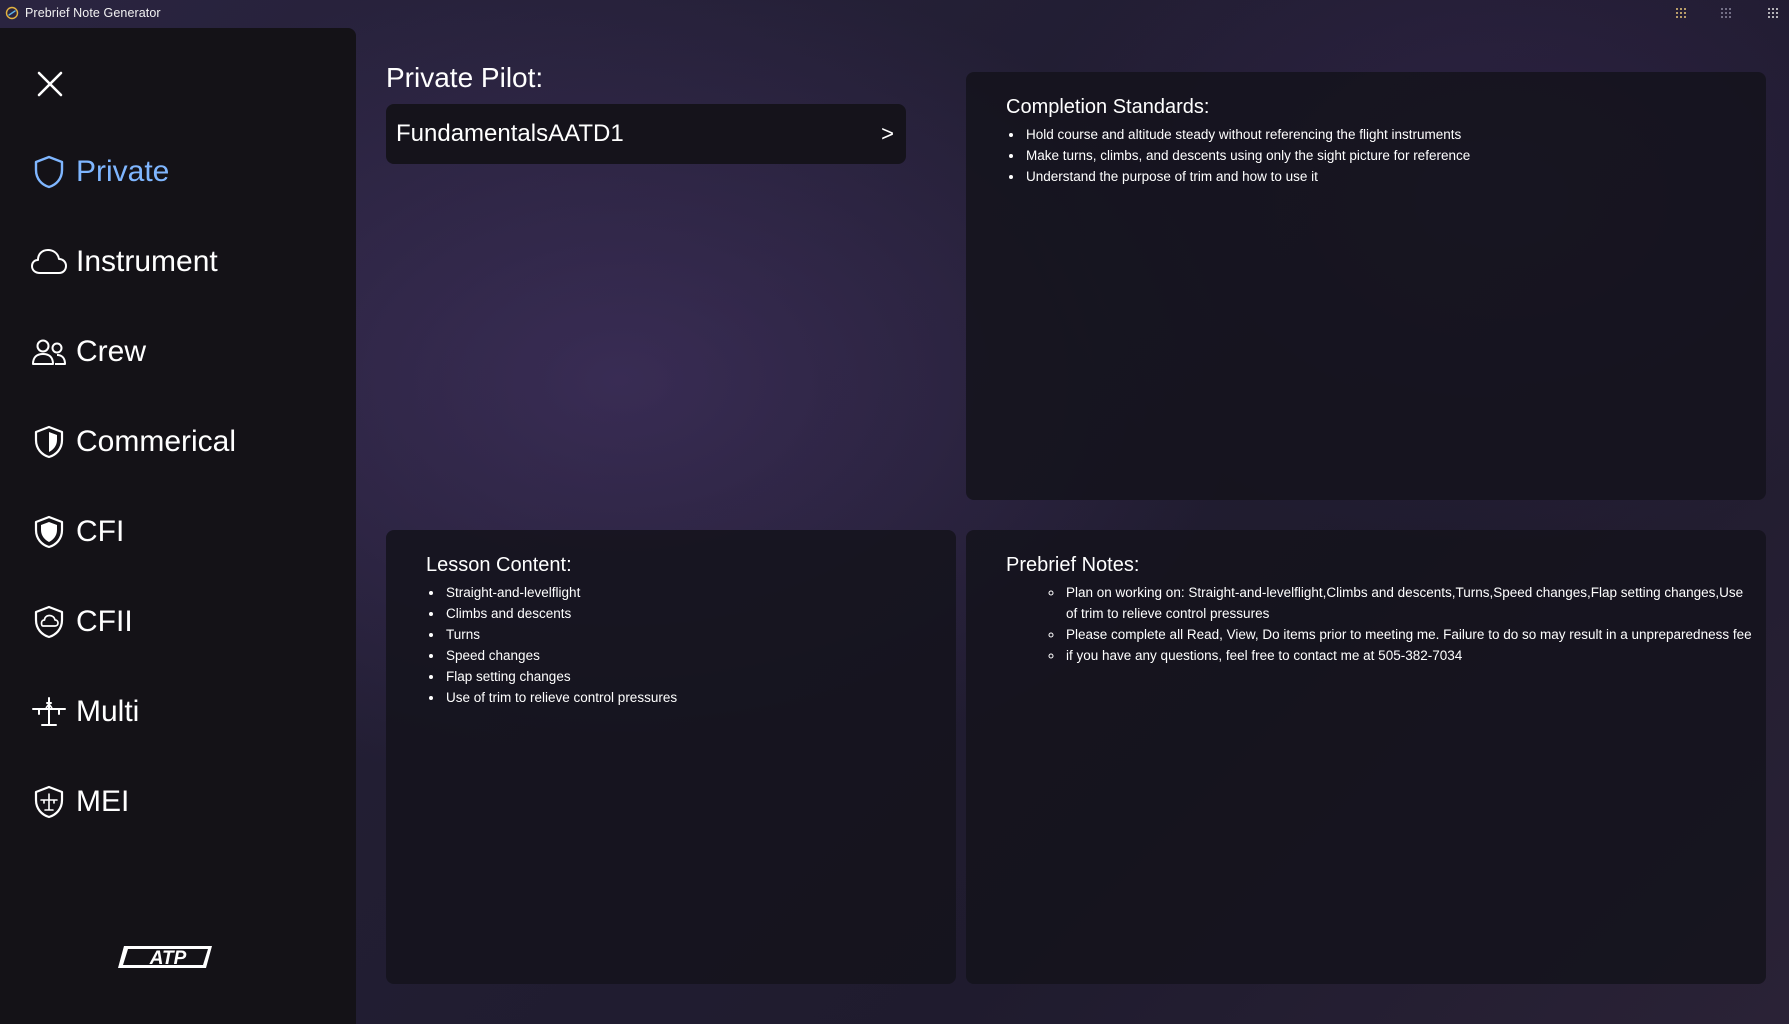  Describe the element at coordinates (646, 134) in the screenshot. I see `lesson-select-dropdown: FundamentalsAATD1 >` at that location.